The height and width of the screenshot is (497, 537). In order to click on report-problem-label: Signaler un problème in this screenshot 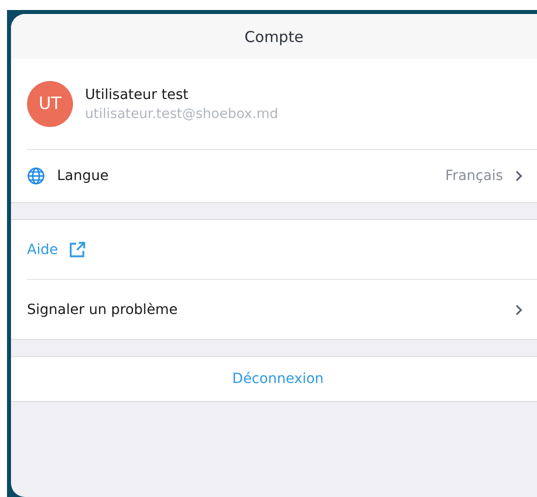, I will do `click(102, 310)`.